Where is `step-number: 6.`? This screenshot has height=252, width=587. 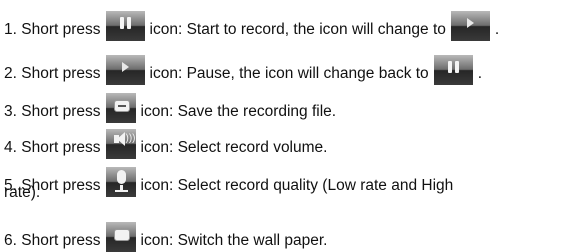
step-number: 6. is located at coordinates (10, 240).